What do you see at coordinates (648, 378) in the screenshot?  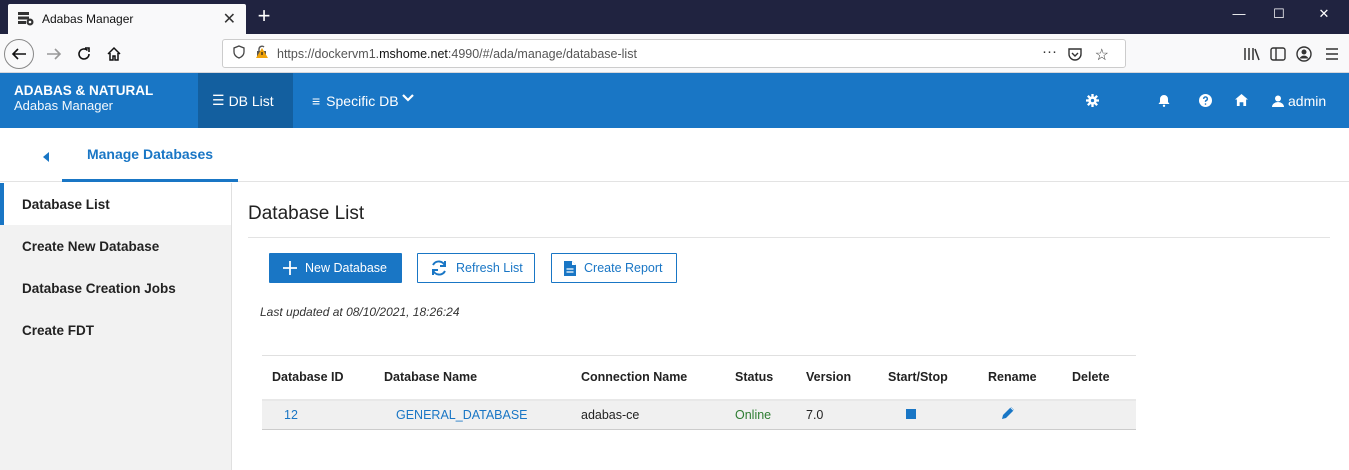 I see `column-header: Connection Name` at bounding box center [648, 378].